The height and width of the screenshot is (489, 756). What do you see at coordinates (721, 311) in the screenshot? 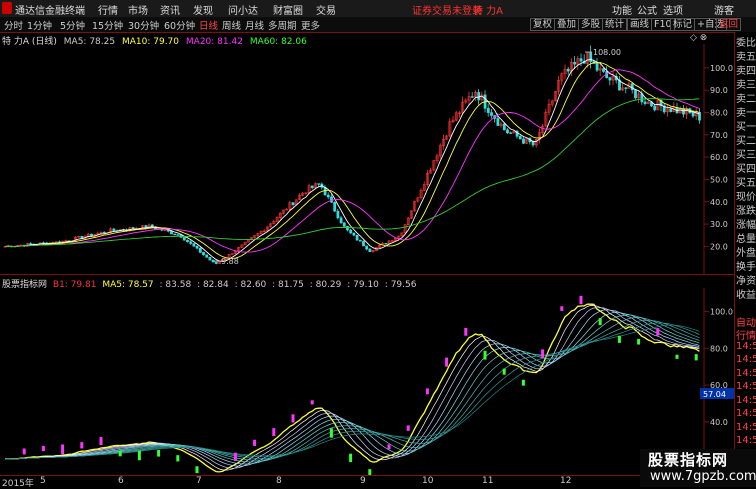
I see `ind-tick-0: 100.0` at bounding box center [721, 311].